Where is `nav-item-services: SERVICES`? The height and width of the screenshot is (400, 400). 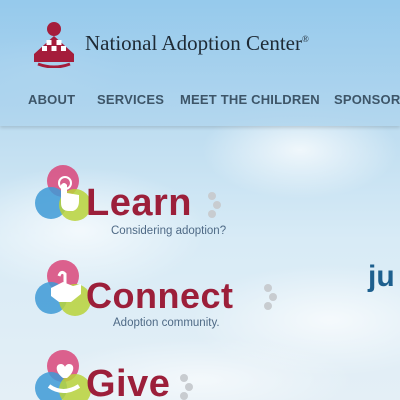
nav-item-services: SERVICES is located at coordinates (130, 99).